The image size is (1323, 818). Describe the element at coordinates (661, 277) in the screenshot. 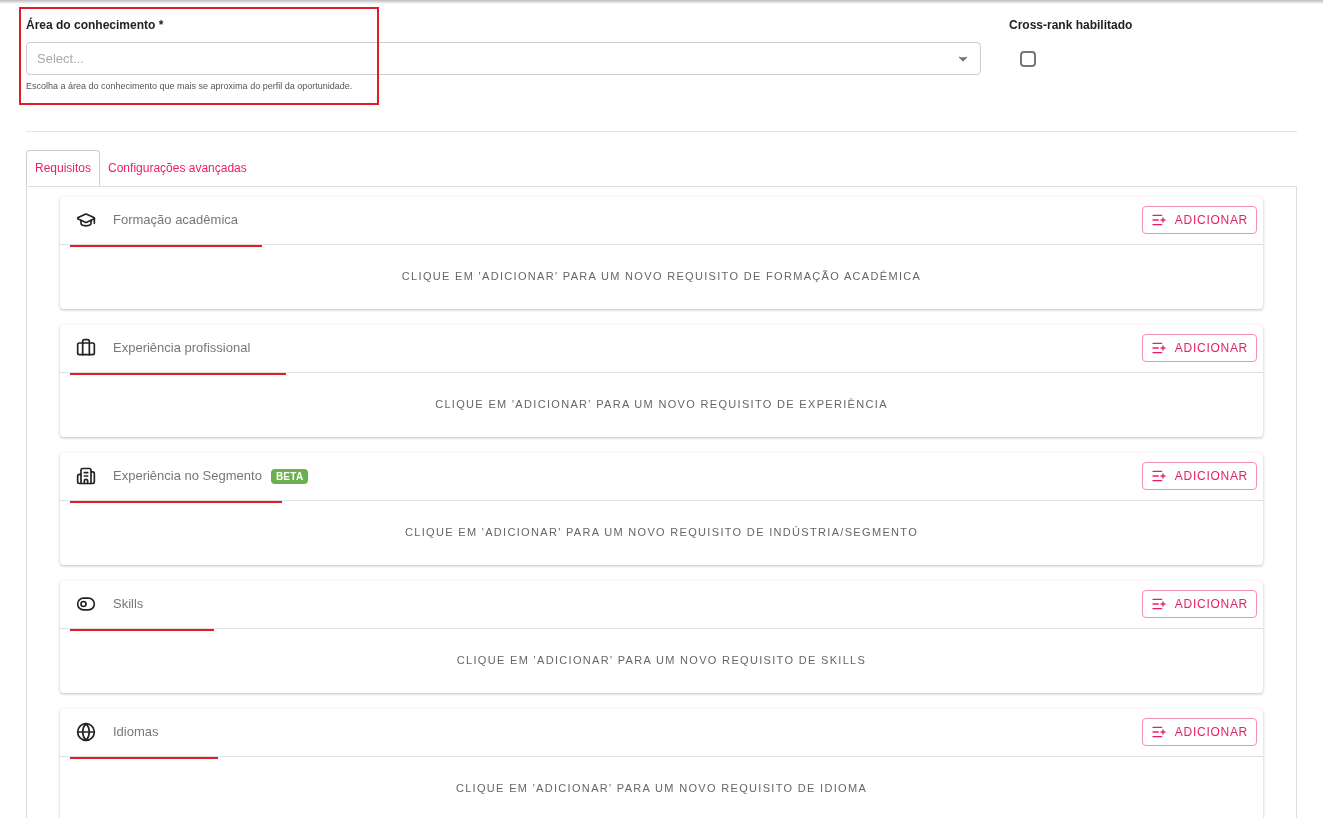

I see `empty-message: CLIQUE EM 'ADICIONAR' PARA UM NOVO REQUISITO DE FORMAÇÃO ACADÊMICA` at that location.